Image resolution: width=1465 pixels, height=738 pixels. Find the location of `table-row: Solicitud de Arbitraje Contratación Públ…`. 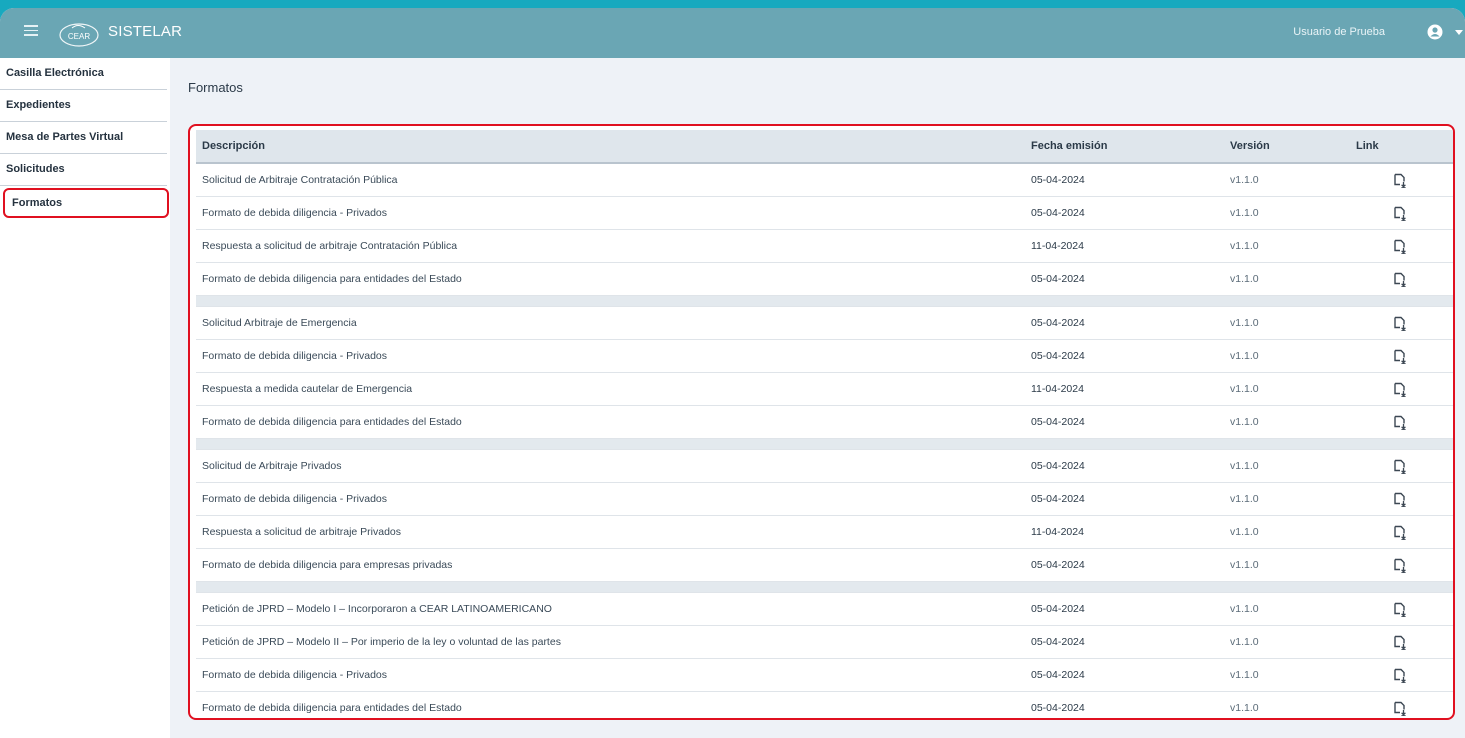

table-row: Solicitud de Arbitraje Contratación Públ… is located at coordinates (824, 180).